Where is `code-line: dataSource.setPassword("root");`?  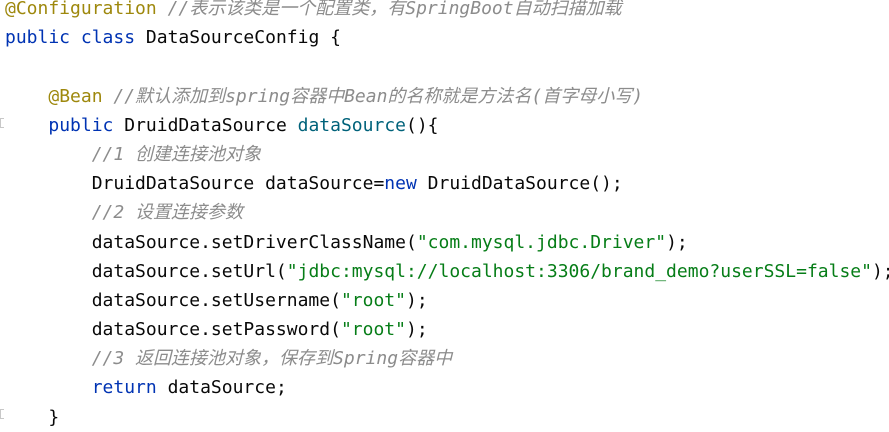 code-line: dataSource.setPassword("root"); is located at coordinates (447, 329).